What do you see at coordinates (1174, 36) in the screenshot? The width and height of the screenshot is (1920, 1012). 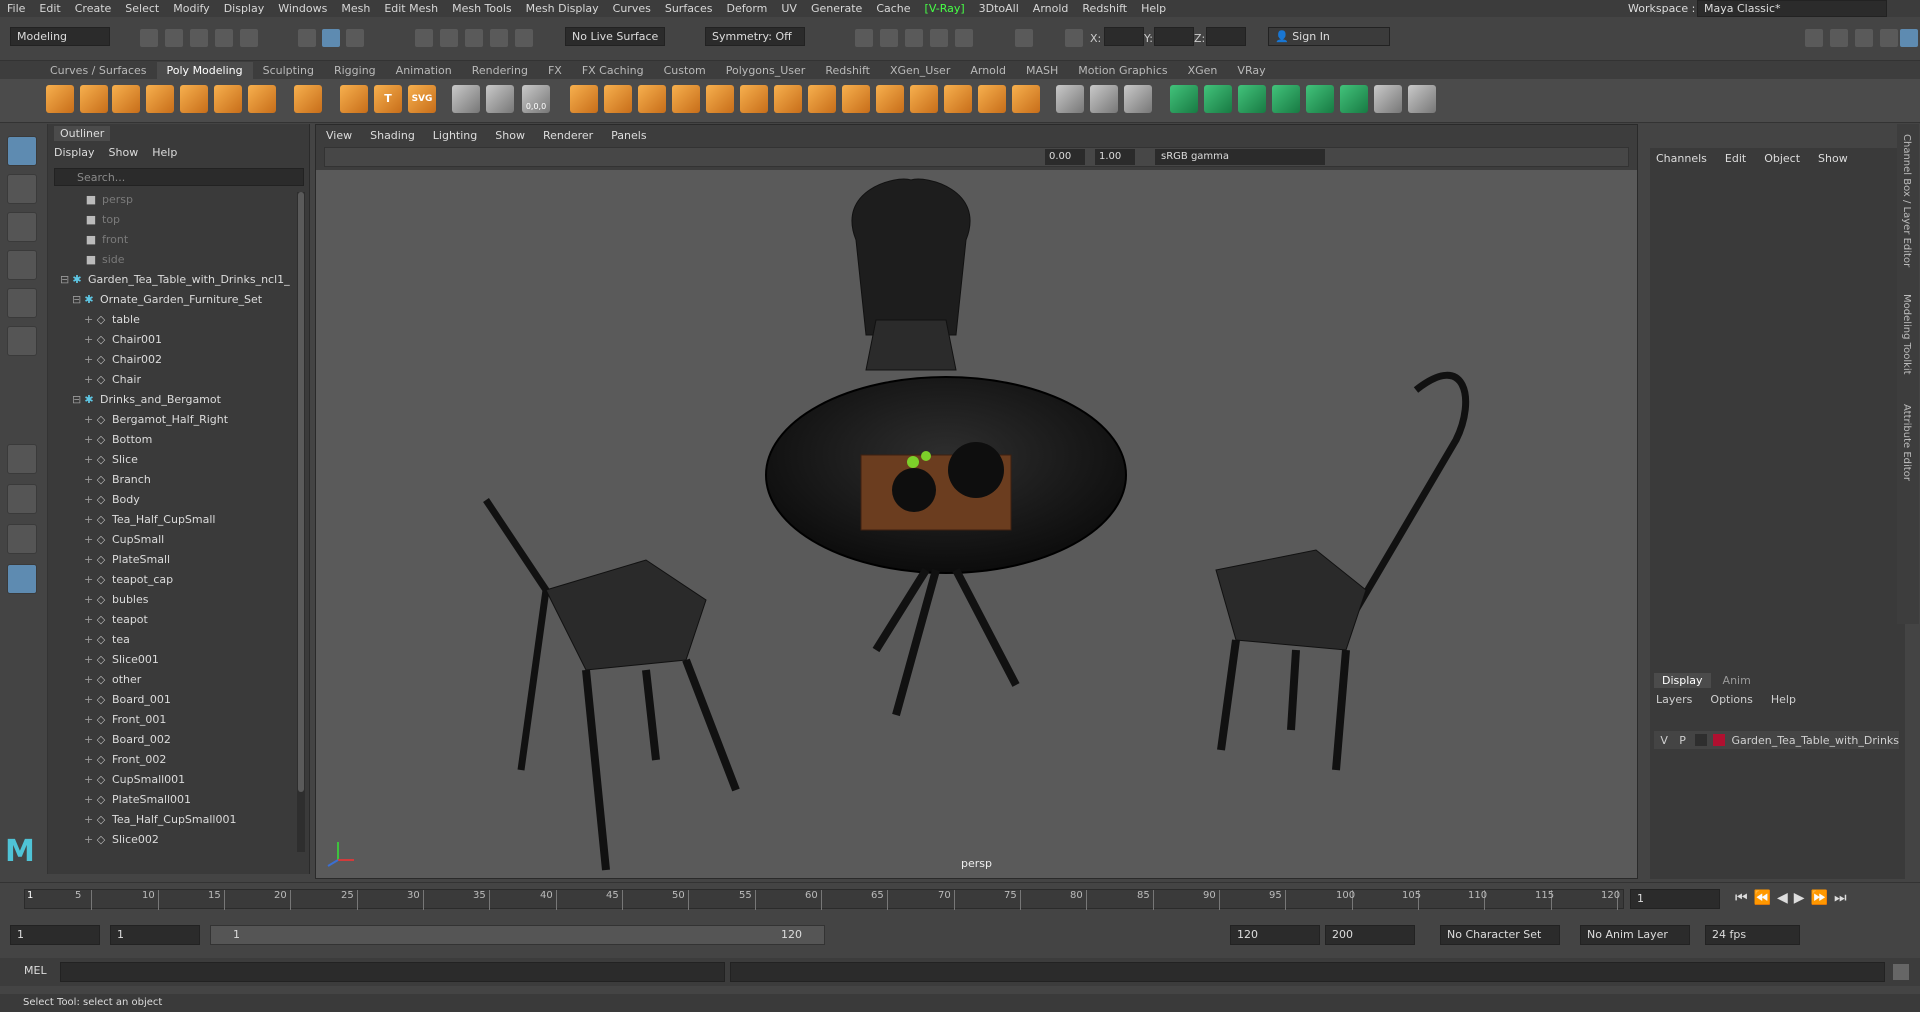 I see `y-field` at bounding box center [1174, 36].